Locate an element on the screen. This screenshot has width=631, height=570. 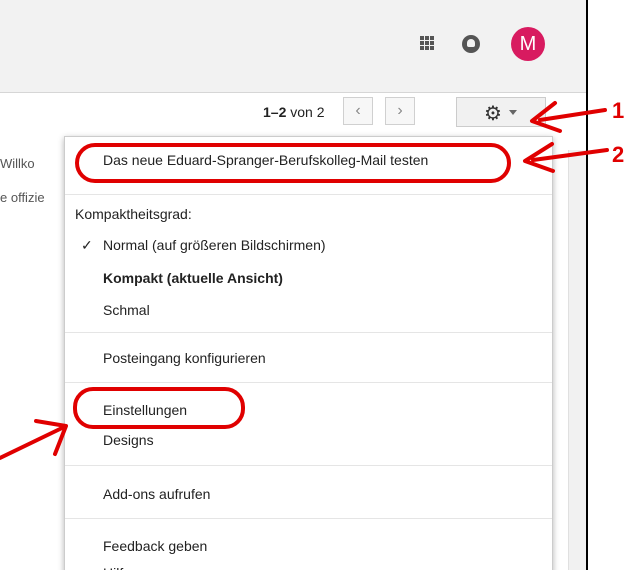
menu-item-density-narrow: Schmal is located at coordinates (126, 310).